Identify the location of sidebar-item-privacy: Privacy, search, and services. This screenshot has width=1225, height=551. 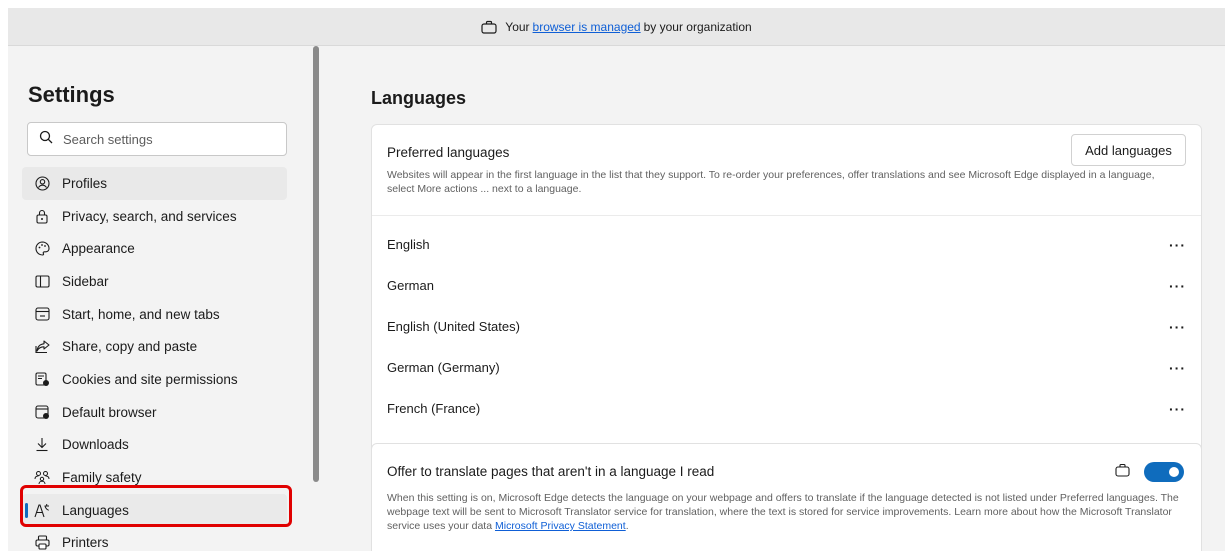
(154, 216).